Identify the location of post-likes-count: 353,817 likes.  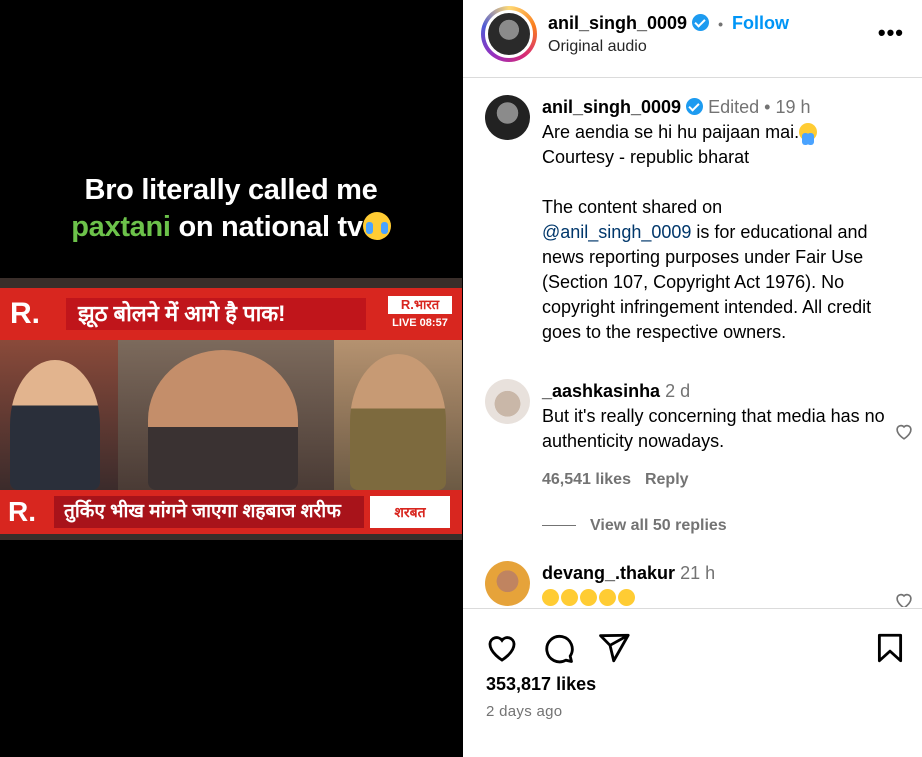
(541, 684).